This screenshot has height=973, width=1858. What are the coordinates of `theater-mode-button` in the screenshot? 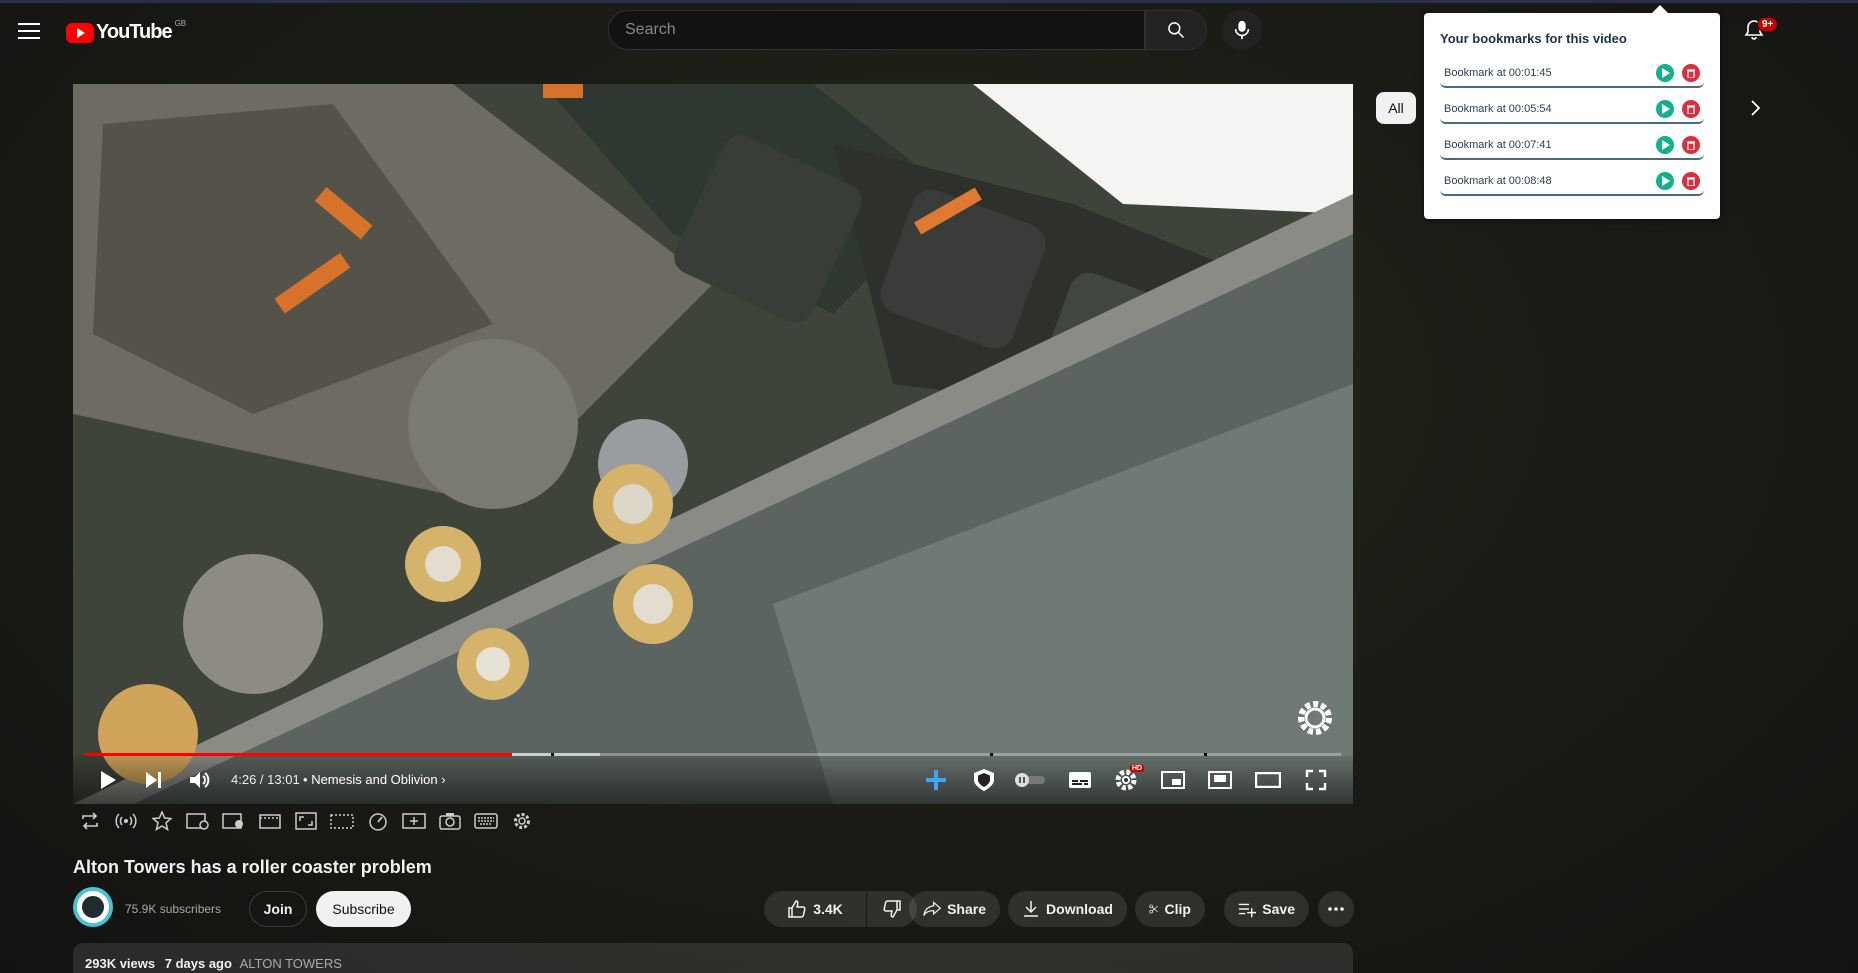 It's located at (1268, 780).